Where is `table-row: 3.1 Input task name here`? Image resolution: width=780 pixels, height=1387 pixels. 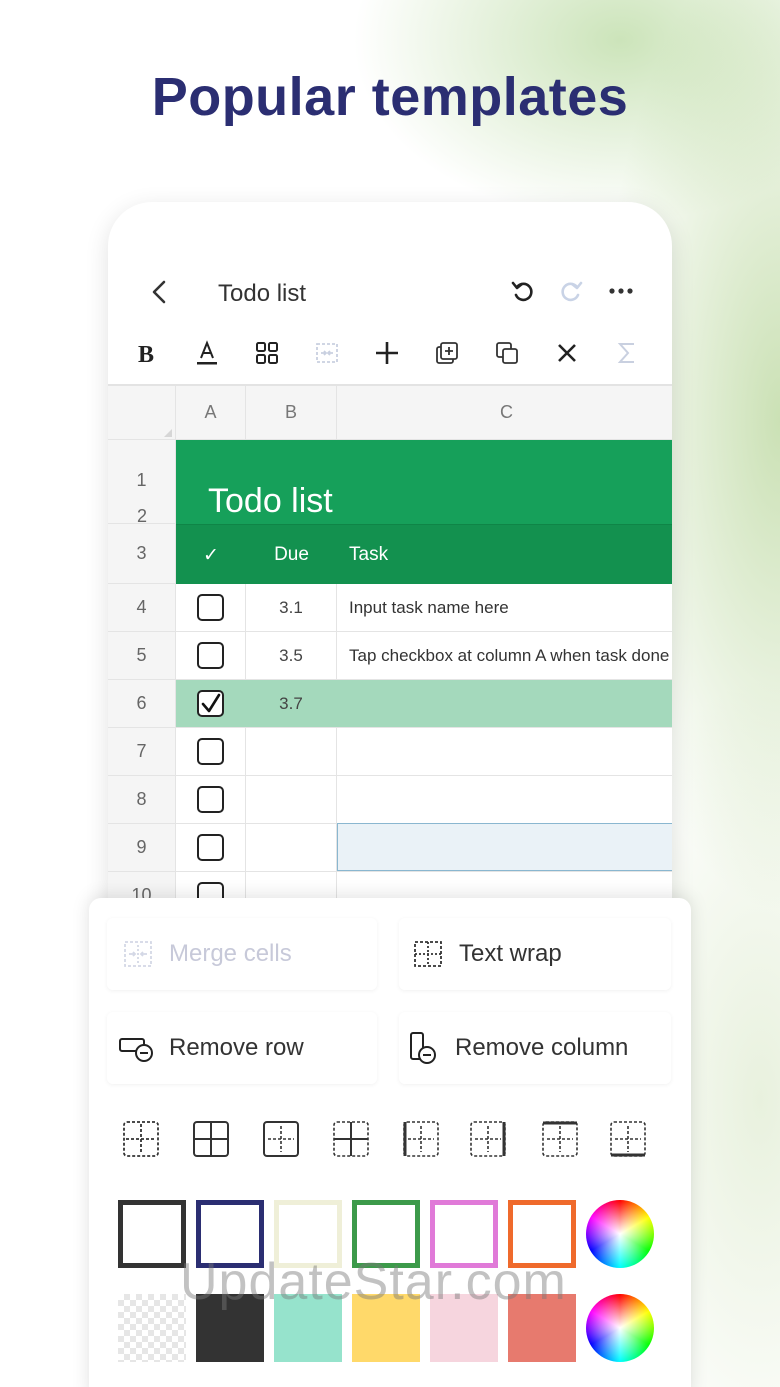
table-row: 3.1 Input task name here is located at coordinates (424, 608).